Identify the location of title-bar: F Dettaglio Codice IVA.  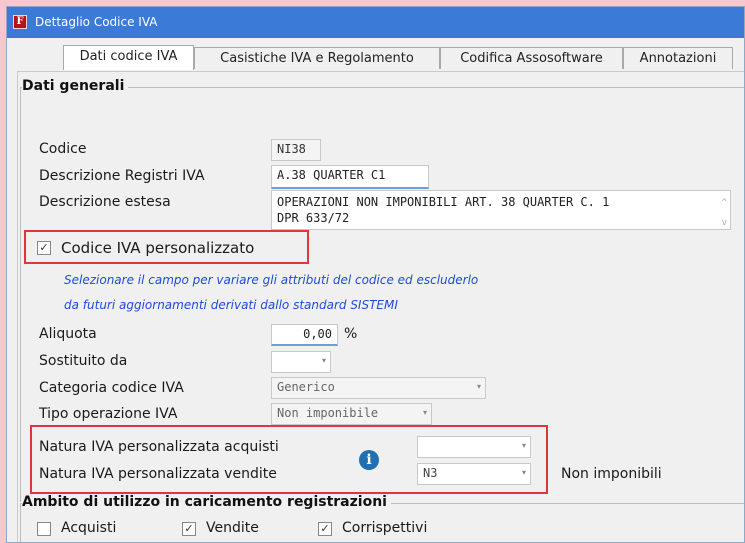
(375, 22).